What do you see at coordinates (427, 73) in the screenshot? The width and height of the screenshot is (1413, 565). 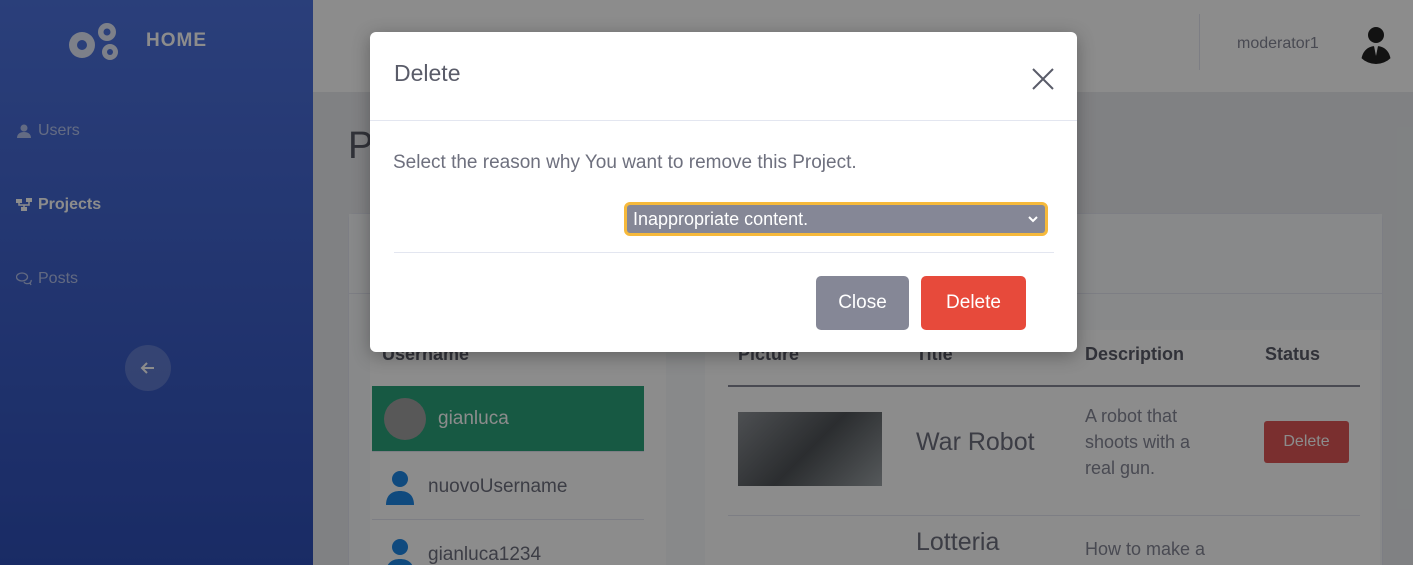 I see `modal-title: Delete` at bounding box center [427, 73].